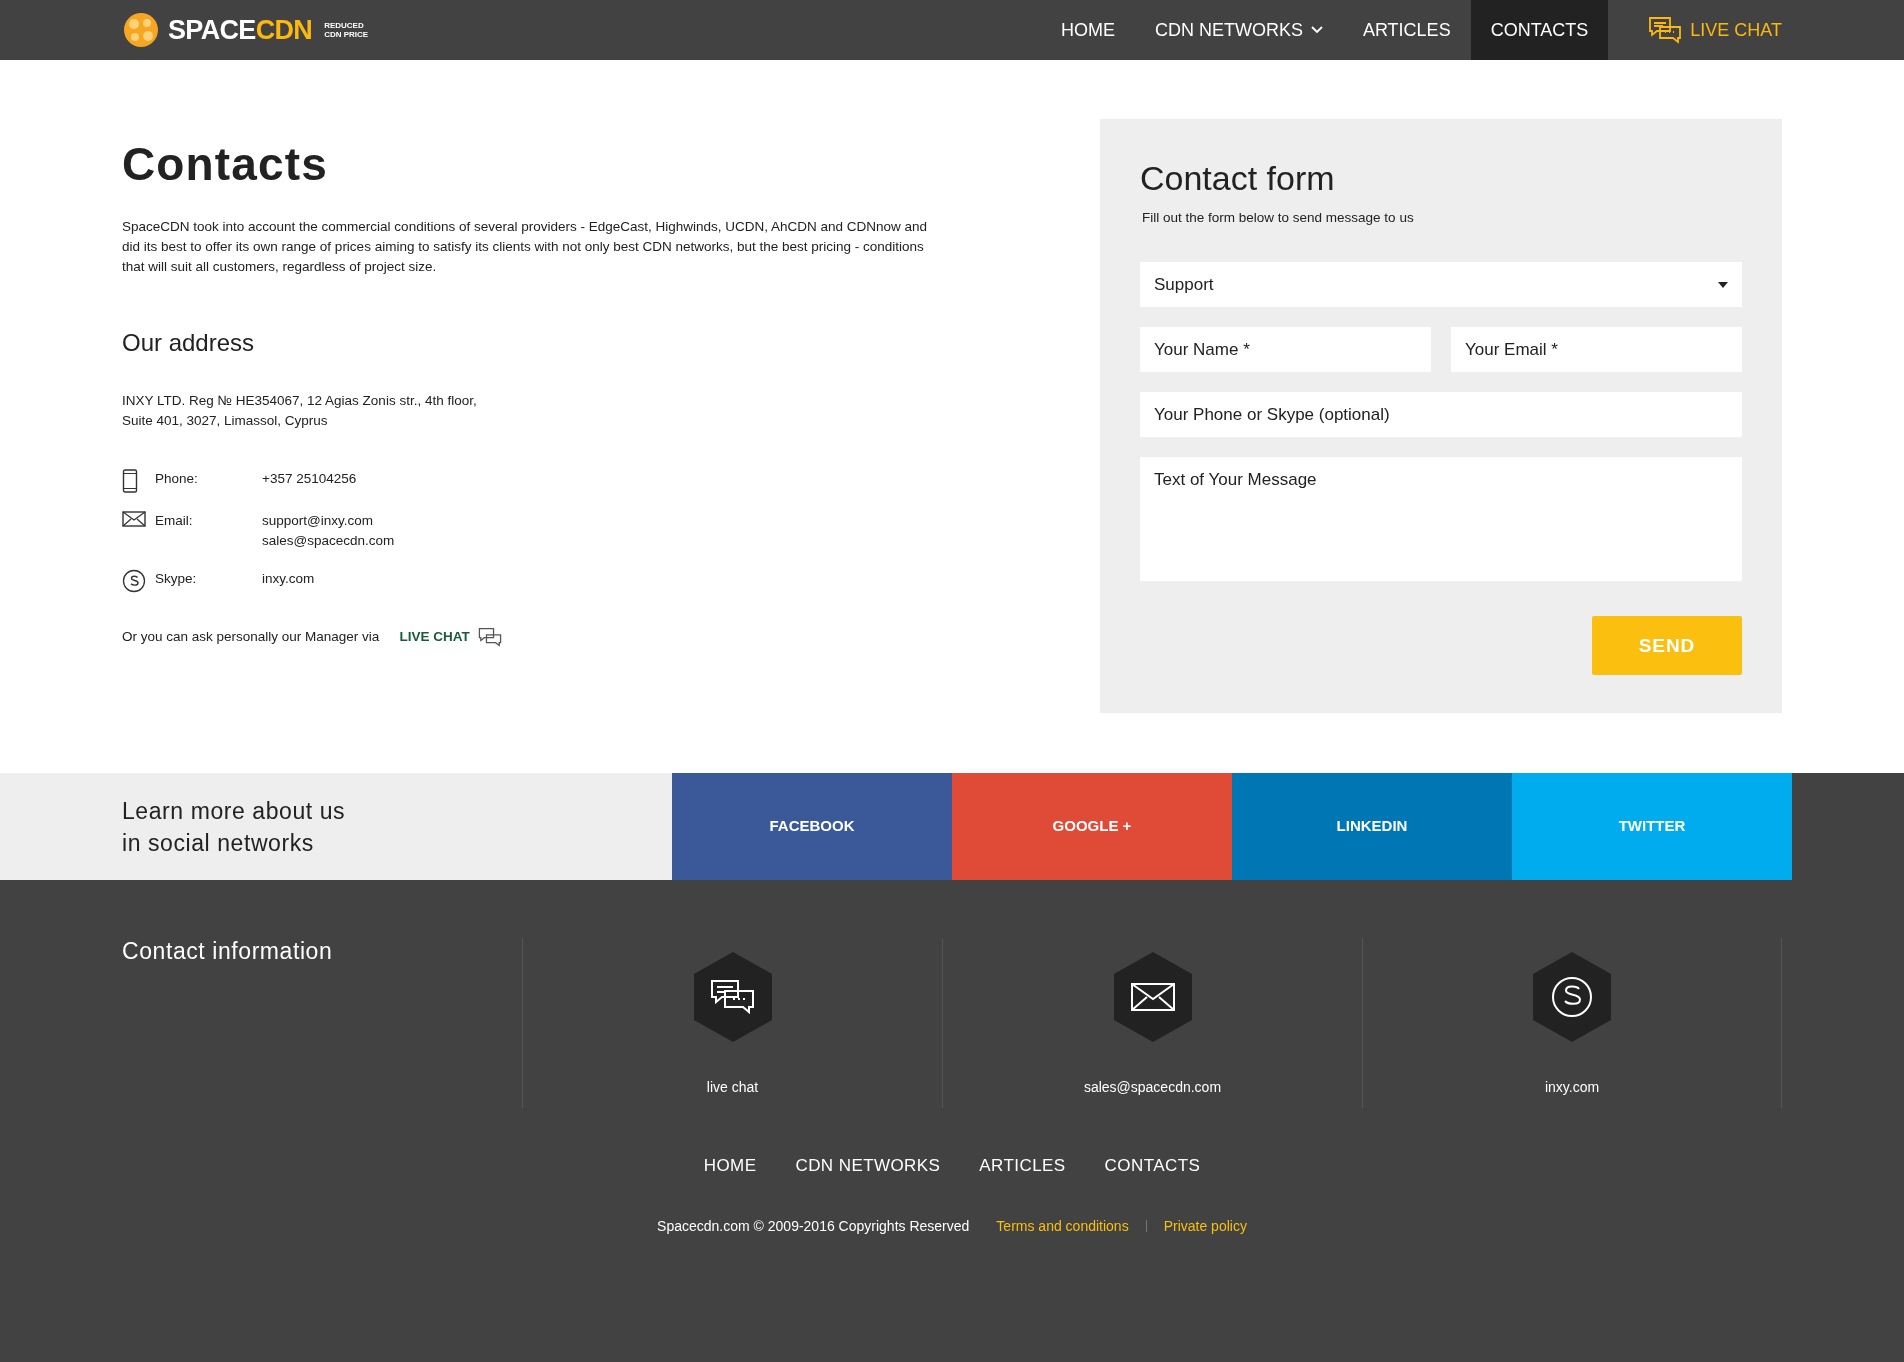 The width and height of the screenshot is (1904, 1362). Describe the element at coordinates (176, 579) in the screenshot. I see `contact-label: Skype:` at that location.